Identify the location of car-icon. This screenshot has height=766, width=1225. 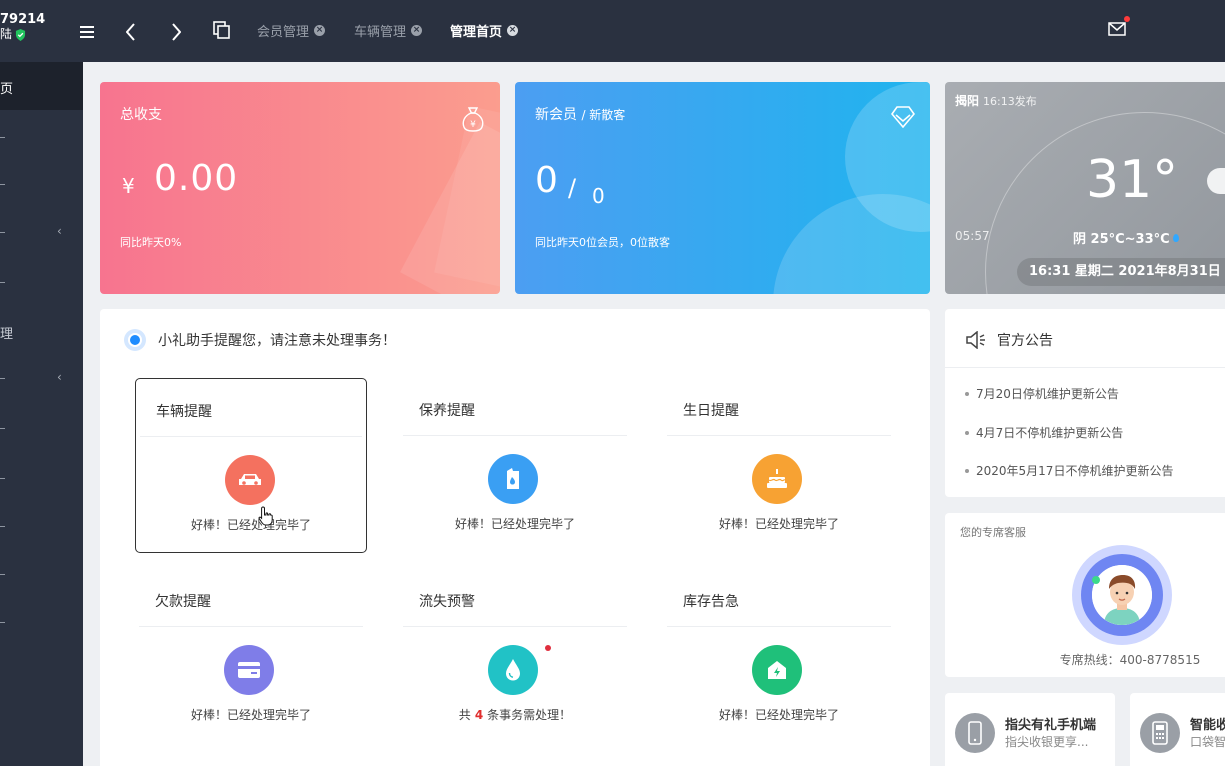
(250, 480).